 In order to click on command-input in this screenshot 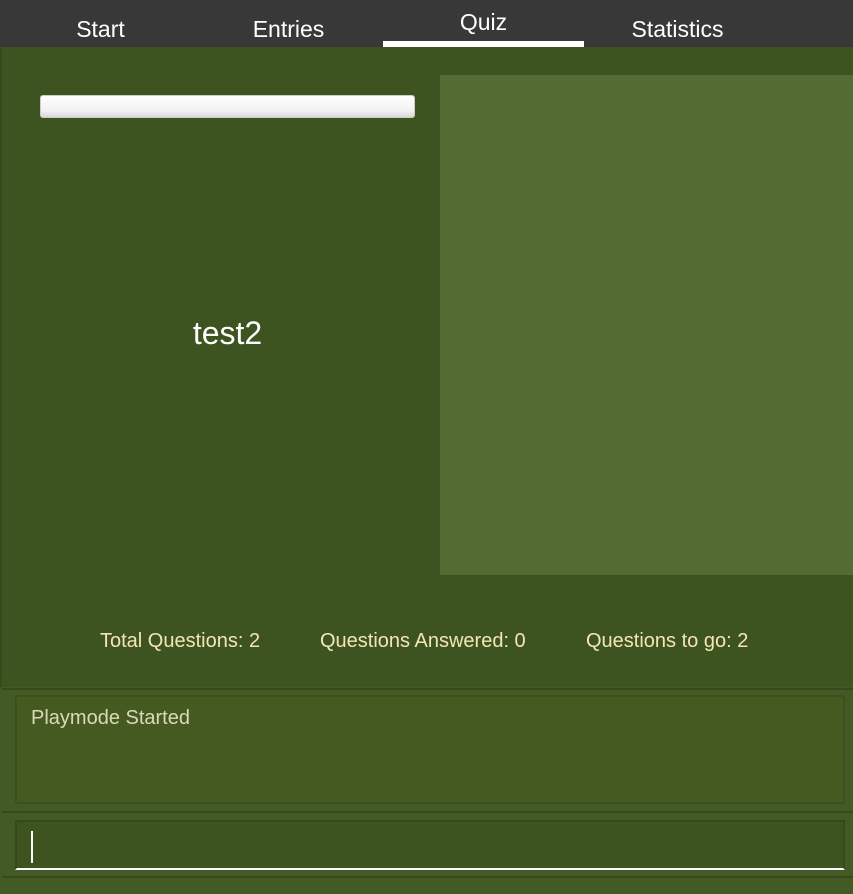, I will do `click(430, 845)`.